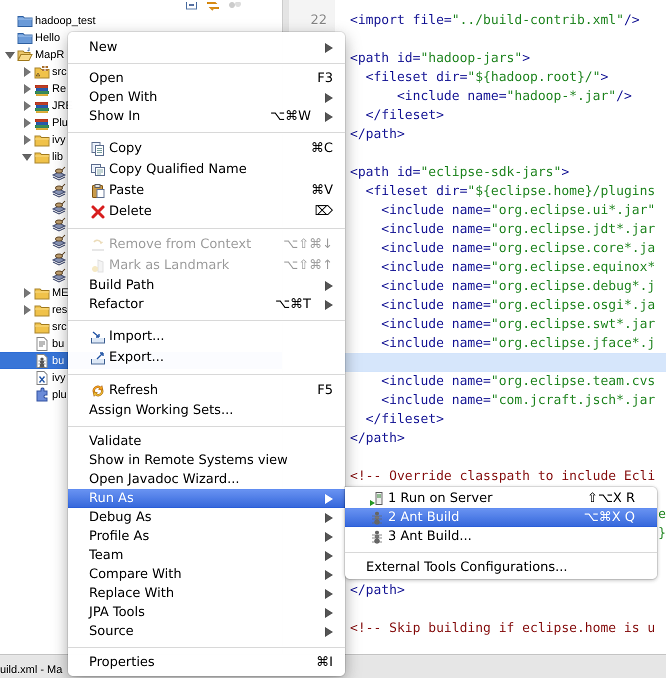  I want to click on line-number: 22, so click(318, 20).